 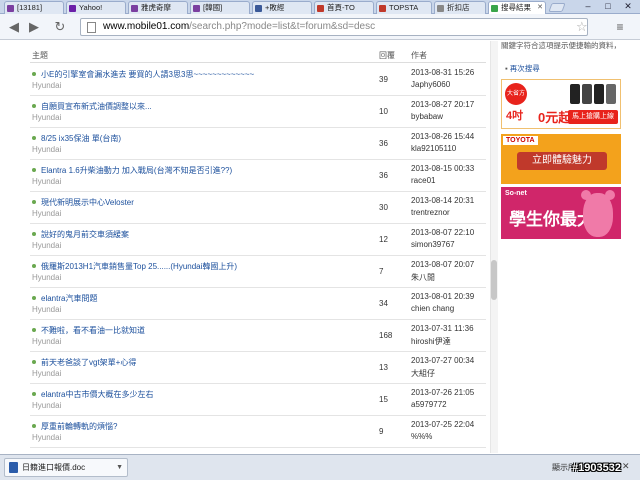 What do you see at coordinates (432, 308) in the screenshot?
I see `author-link: chien chang` at bounding box center [432, 308].